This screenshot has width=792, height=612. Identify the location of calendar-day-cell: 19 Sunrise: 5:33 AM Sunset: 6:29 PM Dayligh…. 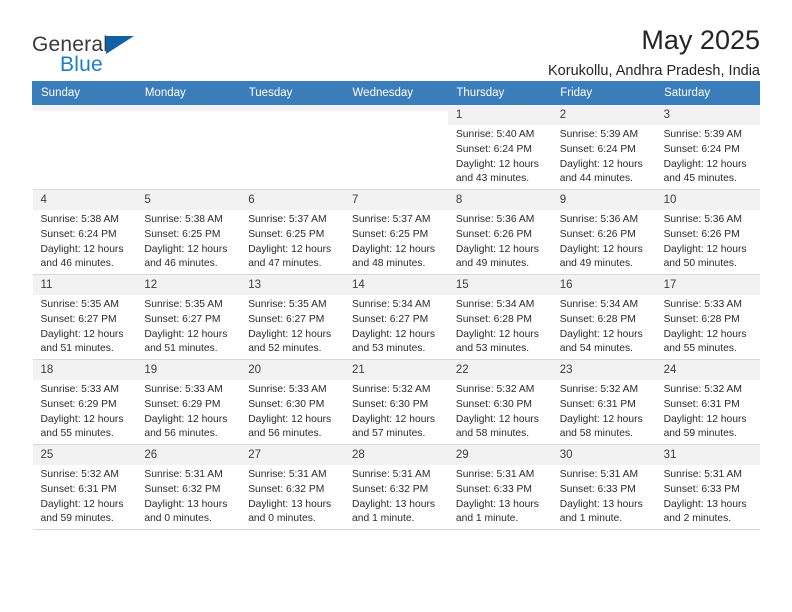
(188, 402).